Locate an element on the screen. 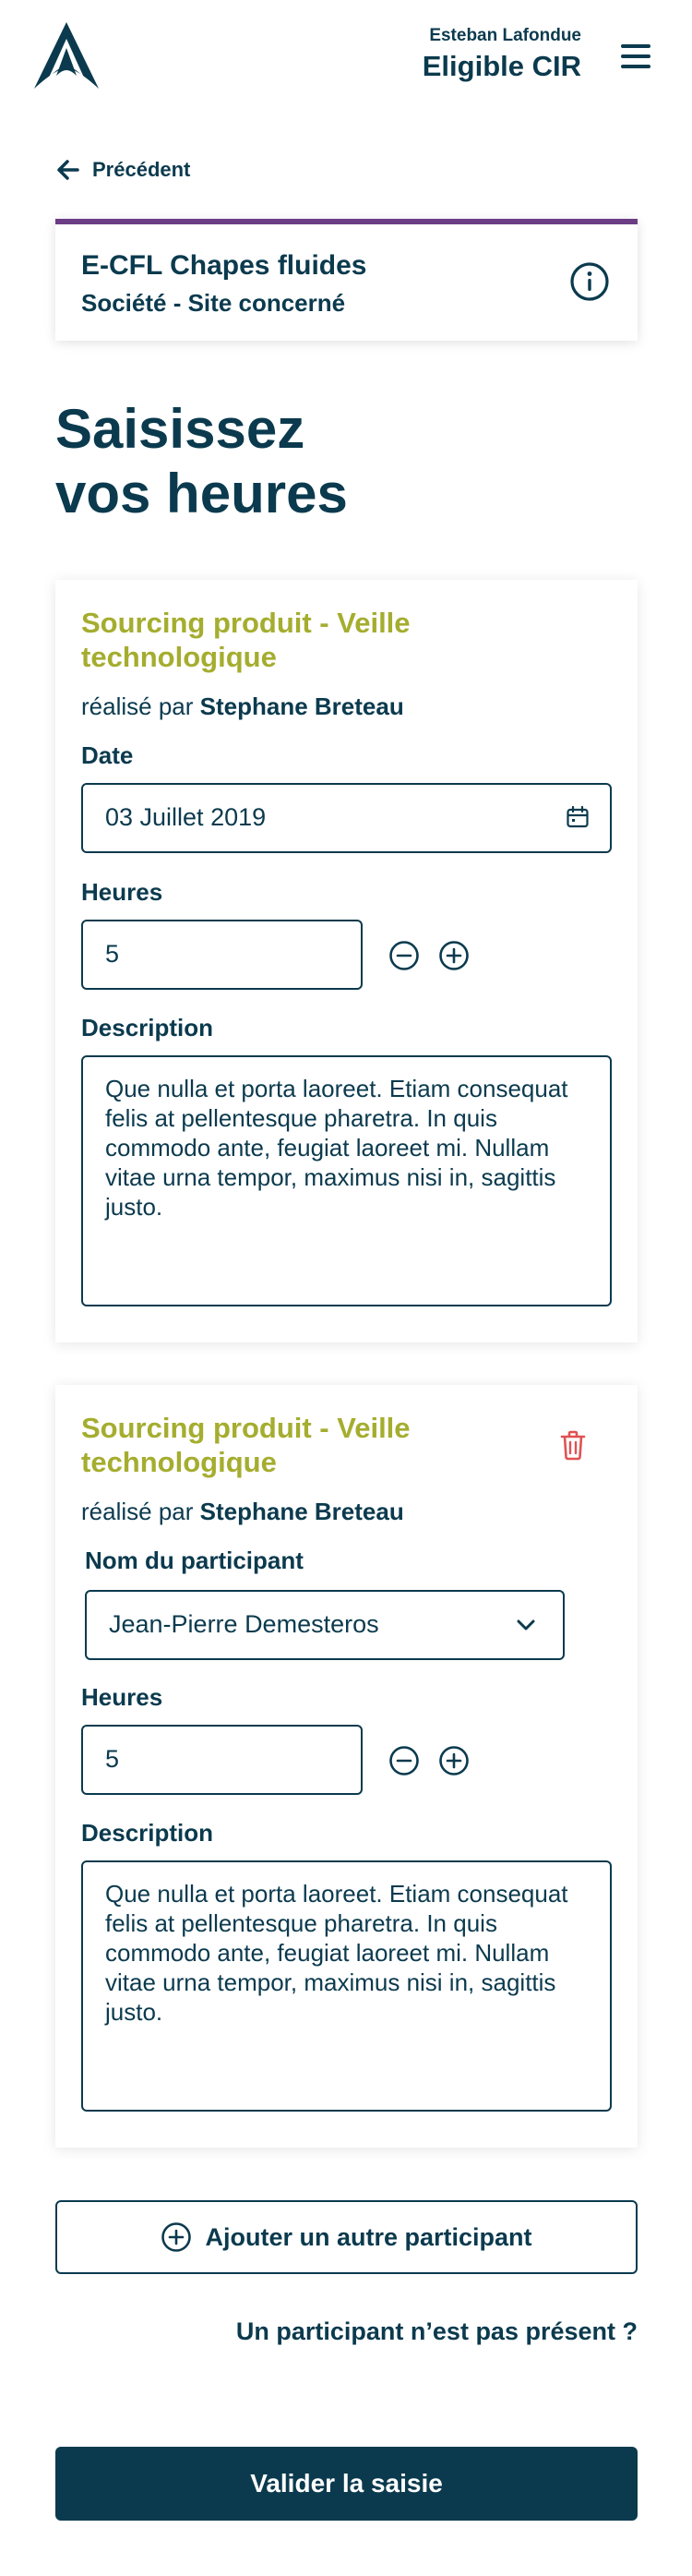  info-icon is located at coordinates (589, 281).